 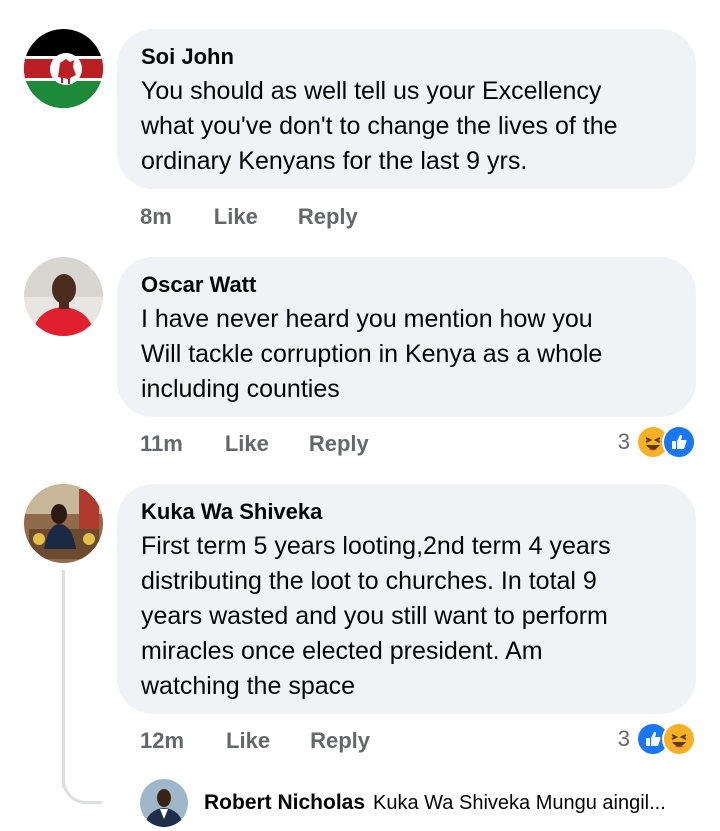 I want to click on comment-actions: 12m Like Reply, so click(x=255, y=741).